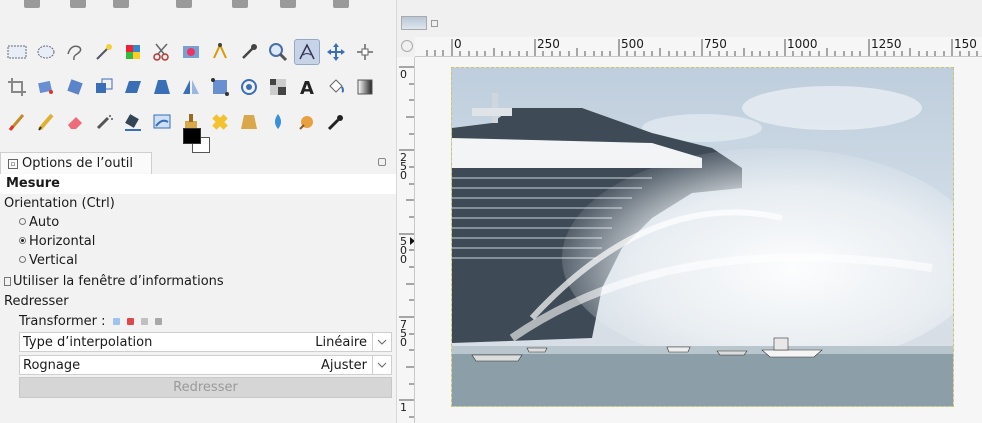 The height and width of the screenshot is (423, 982). What do you see at coordinates (434, 23) in the screenshot?
I see `close-icon` at bounding box center [434, 23].